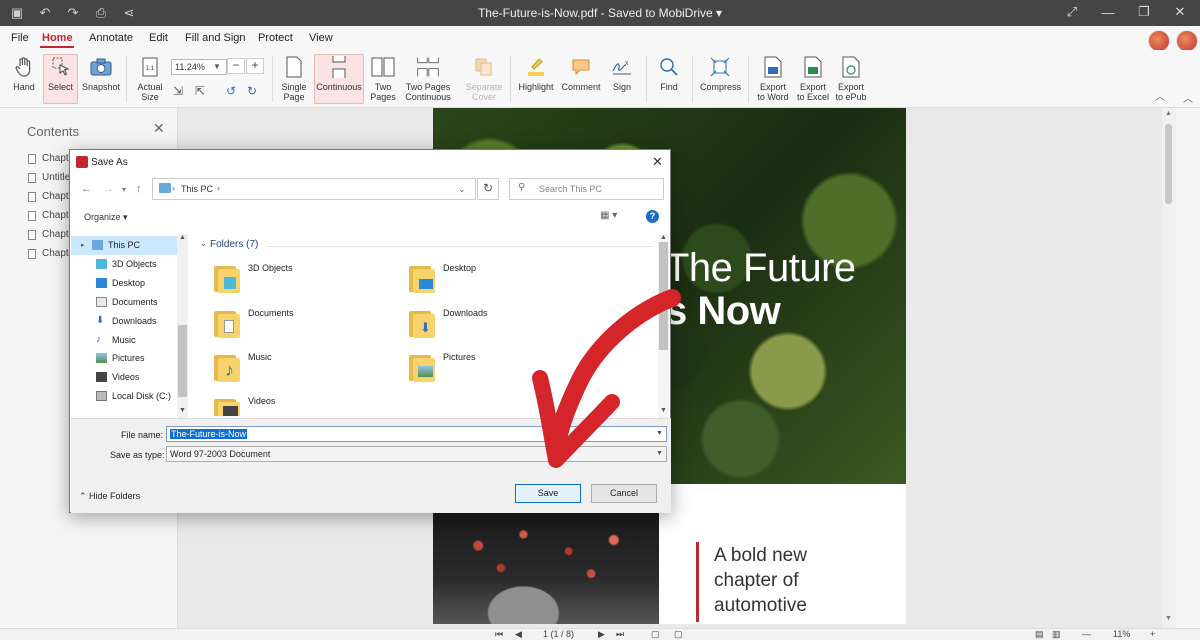 This screenshot has width=1200, height=640. Describe the element at coordinates (1168, 618) in the screenshot. I see `scroll-down-icon: ▼` at that location.